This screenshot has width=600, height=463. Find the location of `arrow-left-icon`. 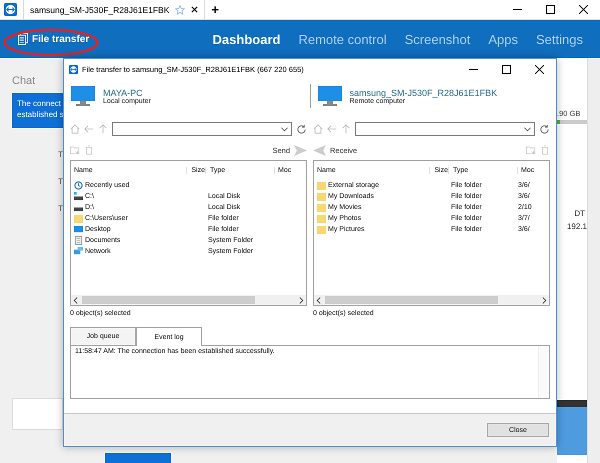

arrow-left-icon is located at coordinates (319, 150).